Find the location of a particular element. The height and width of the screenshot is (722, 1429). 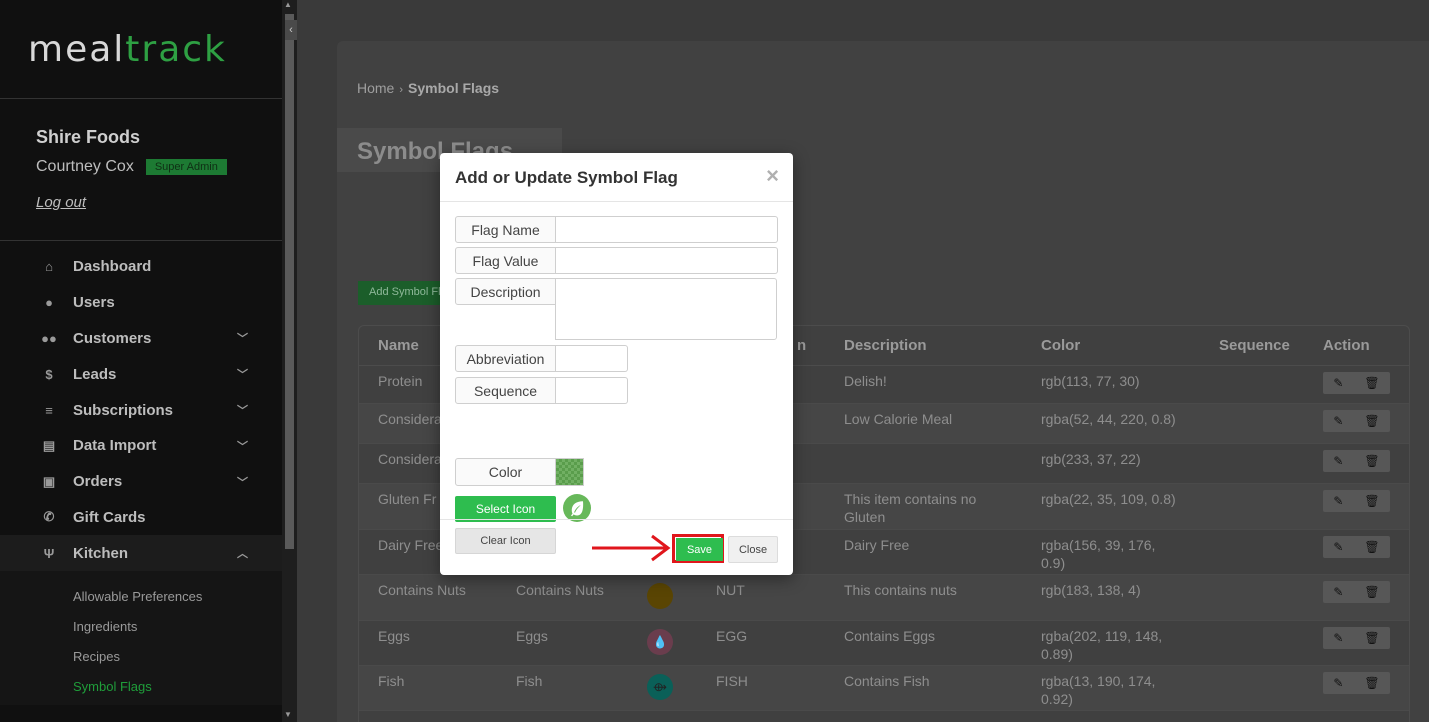

sequence-input is located at coordinates (592, 390).